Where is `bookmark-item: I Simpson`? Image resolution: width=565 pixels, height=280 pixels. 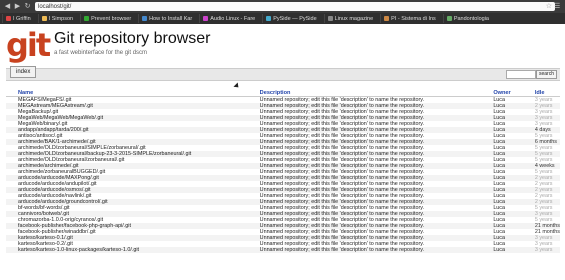 bookmark-item: I Simpson is located at coordinates (56, 18).